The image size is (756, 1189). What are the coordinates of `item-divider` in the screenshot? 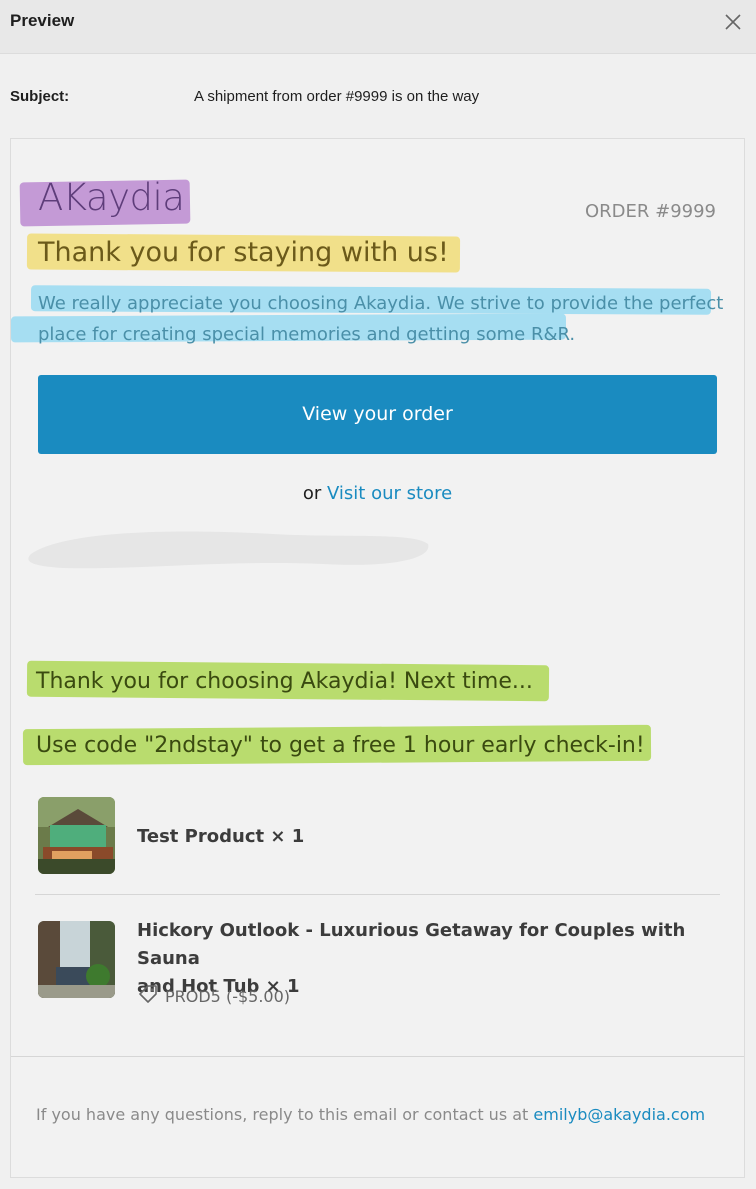 It's located at (377, 894).